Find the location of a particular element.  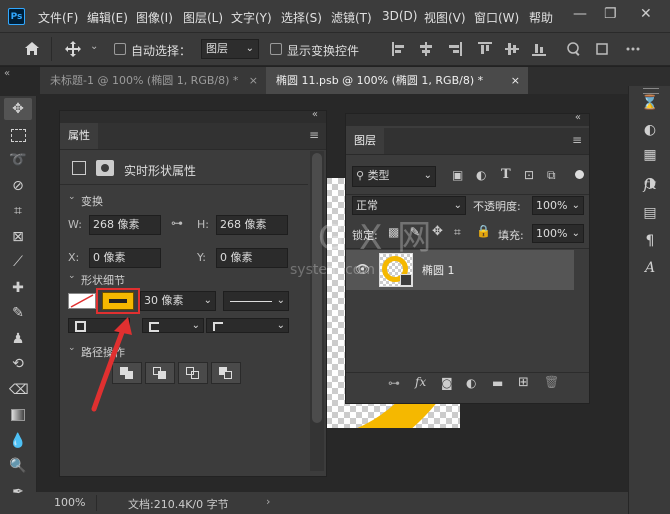

lock-position-icon: ✥ is located at coordinates (437, 231).